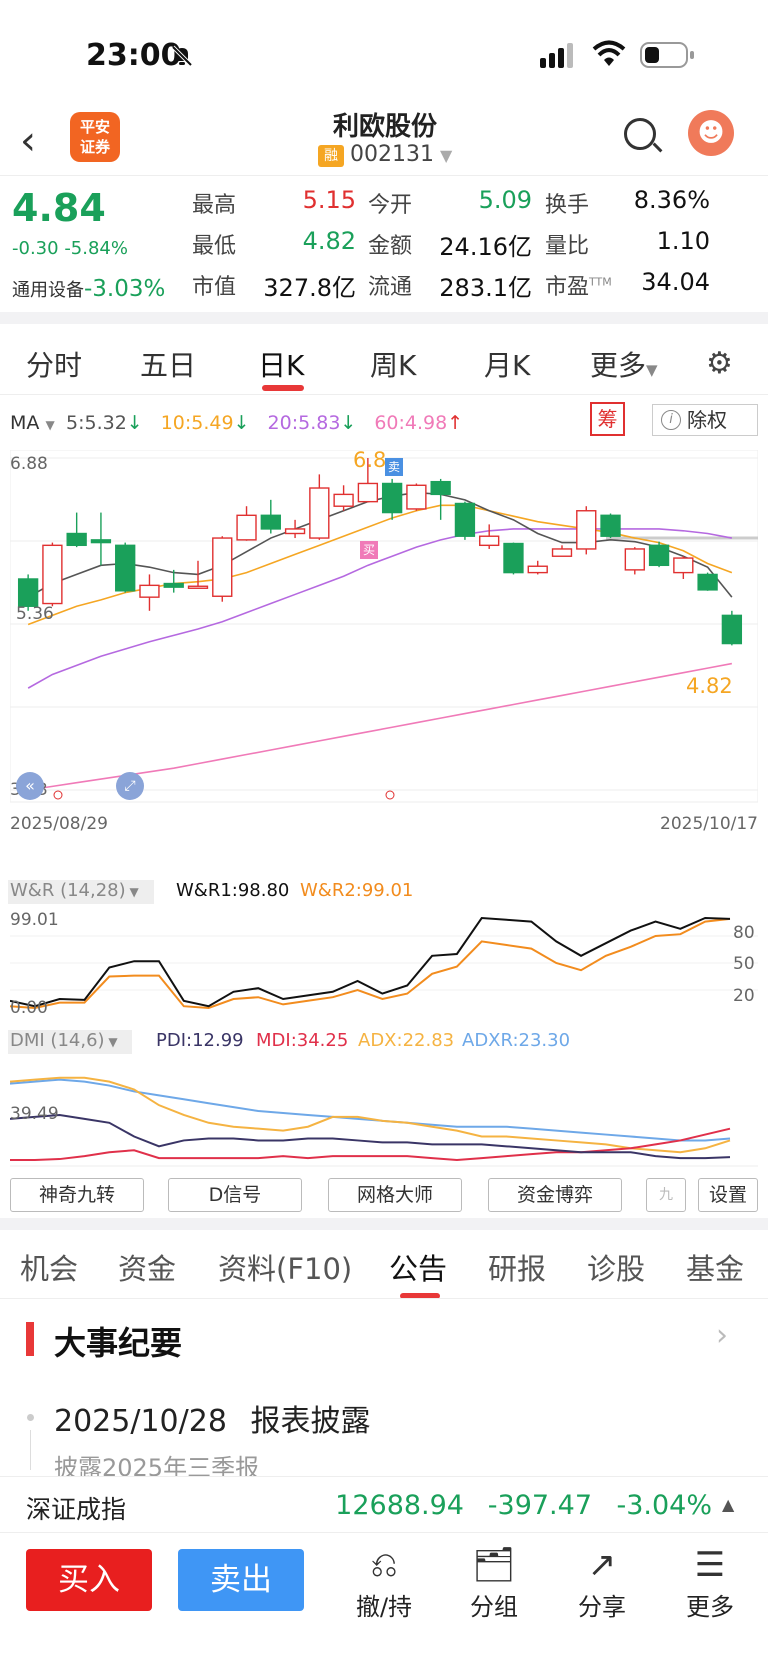 This screenshot has height=1669, width=768. I want to click on cancel-hold-button: ⎌ 撤/持, so click(384, 1582).